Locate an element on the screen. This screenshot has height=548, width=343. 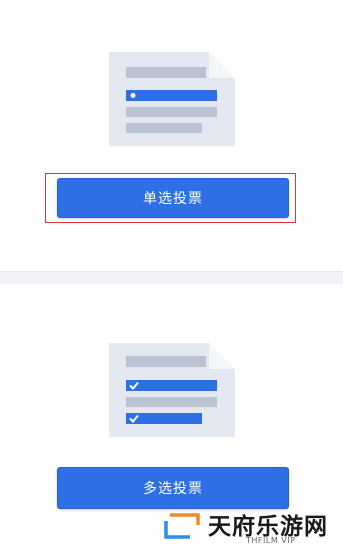
doc-selected-option is located at coordinates (171, 95).